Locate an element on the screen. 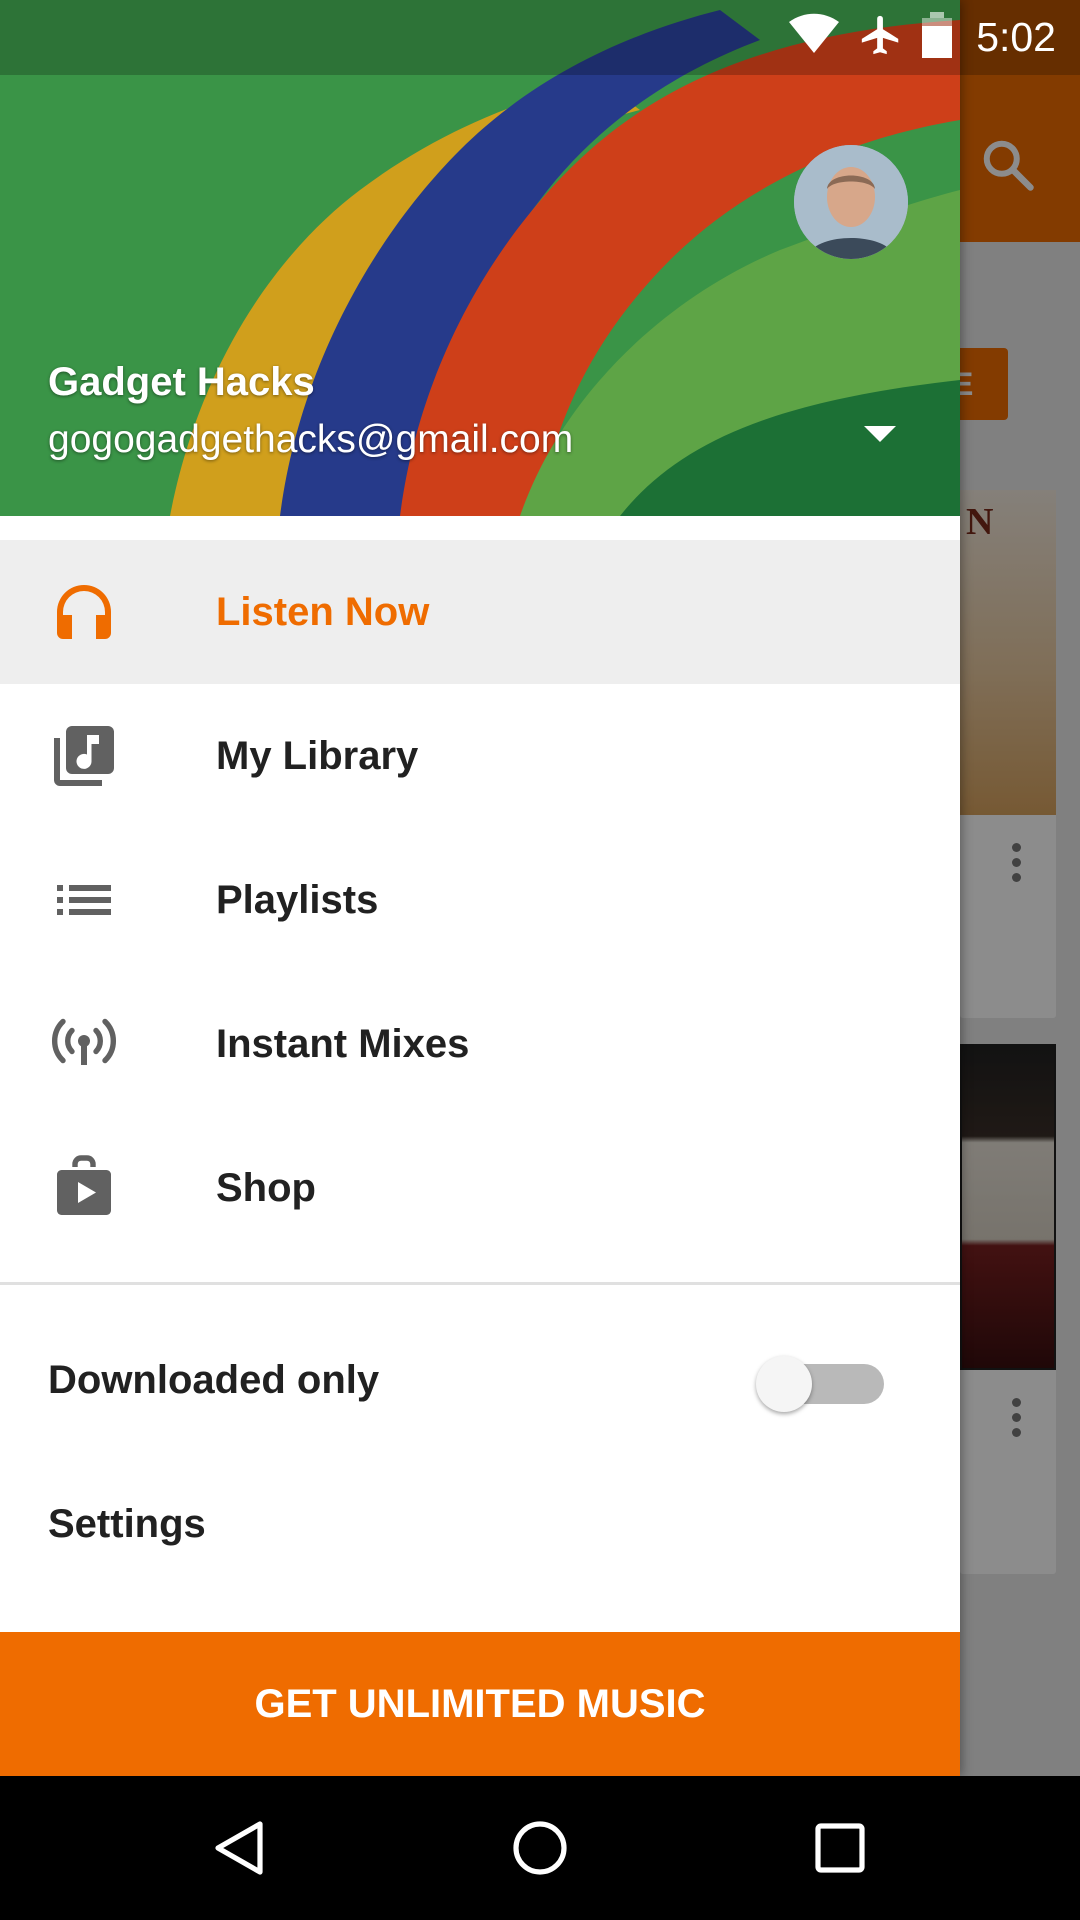  nav-label: Playlists is located at coordinates (297, 900).